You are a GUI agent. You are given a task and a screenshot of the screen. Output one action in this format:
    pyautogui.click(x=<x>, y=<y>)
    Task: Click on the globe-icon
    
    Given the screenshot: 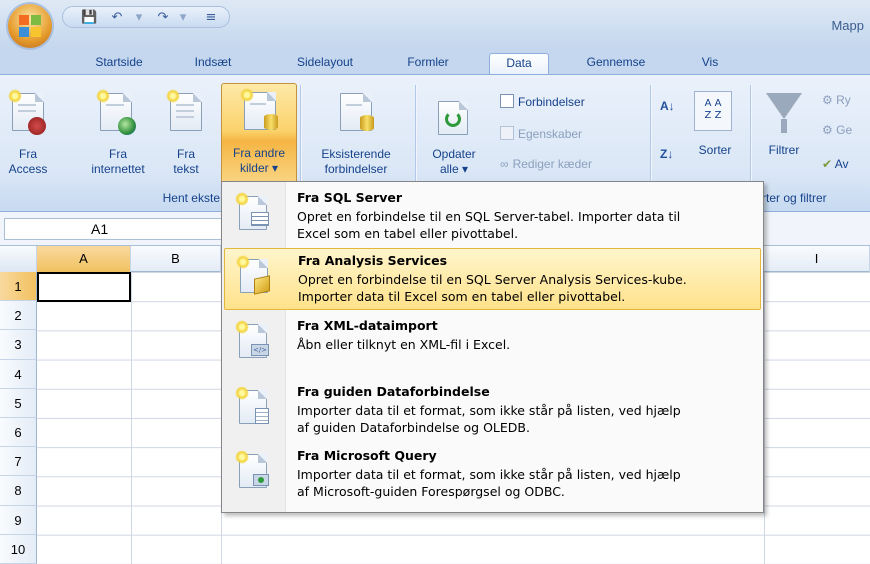 What is the action you would take?
    pyautogui.click(x=127, y=126)
    